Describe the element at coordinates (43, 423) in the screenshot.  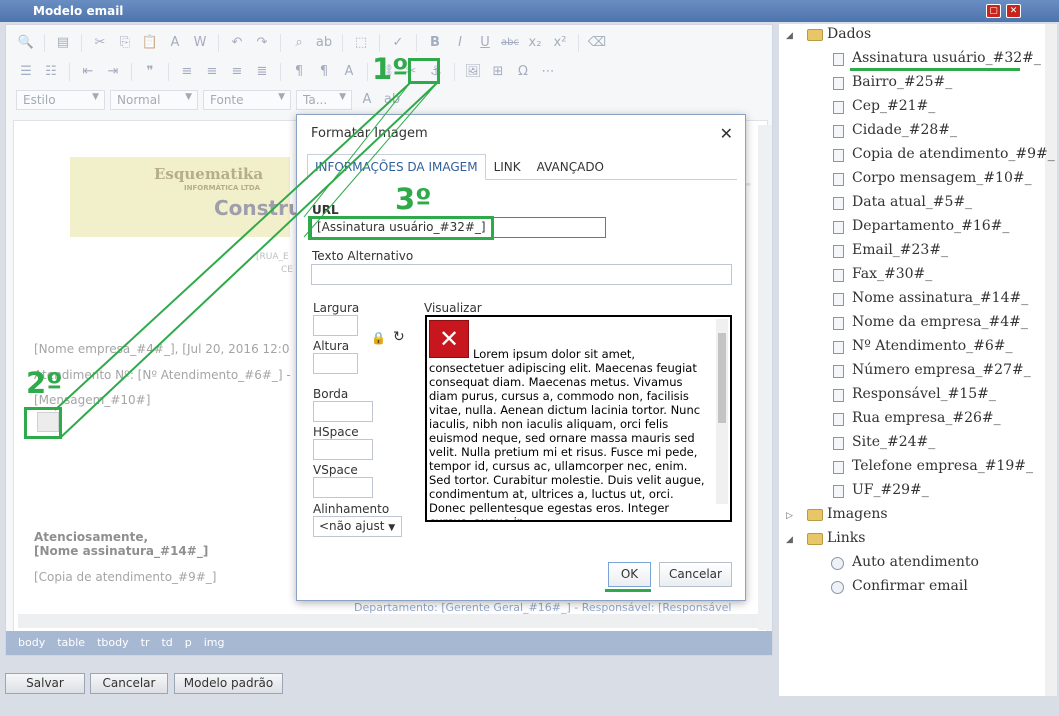
I see `annotation-box-image-placeholder` at that location.